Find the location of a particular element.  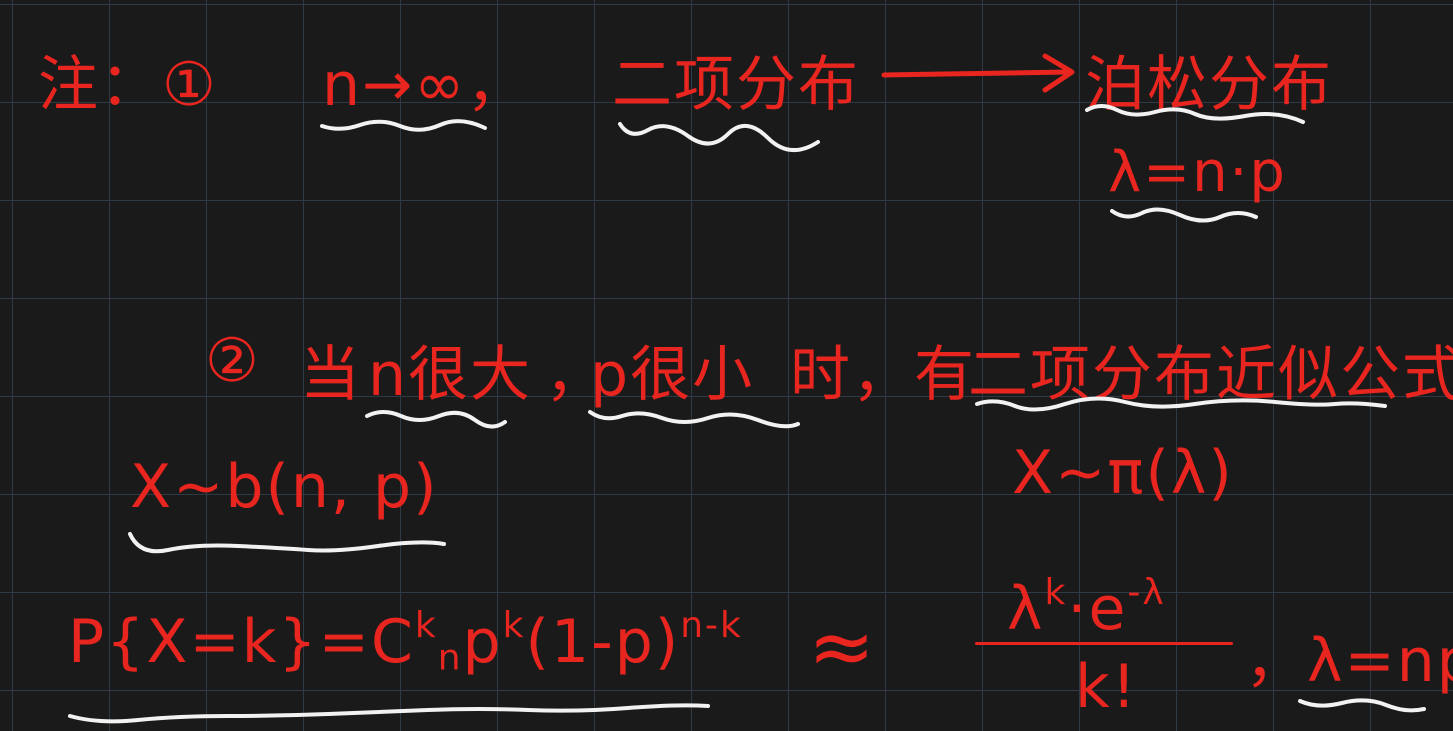

lambda-np: ，λ=np is located at coordinates (1349, 661).